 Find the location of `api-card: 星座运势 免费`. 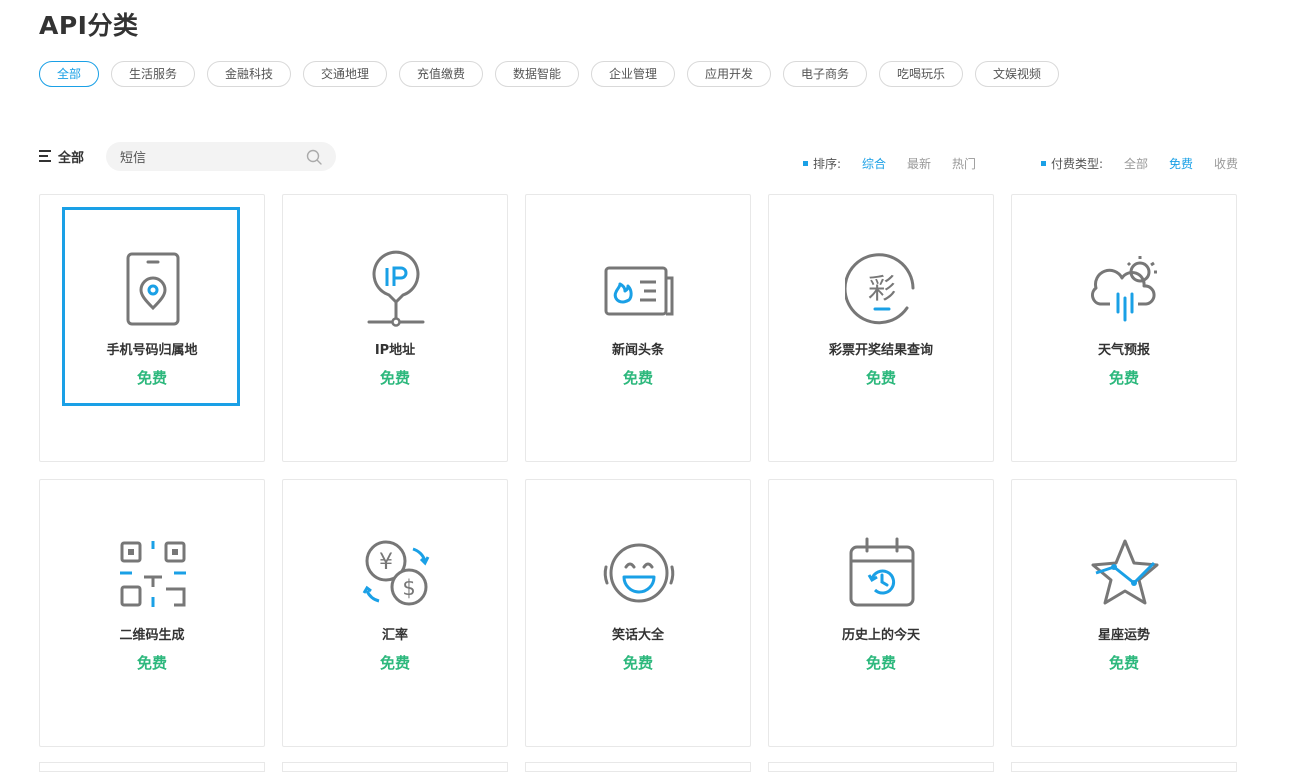

api-card: 星座运势 免费 is located at coordinates (1124, 613).